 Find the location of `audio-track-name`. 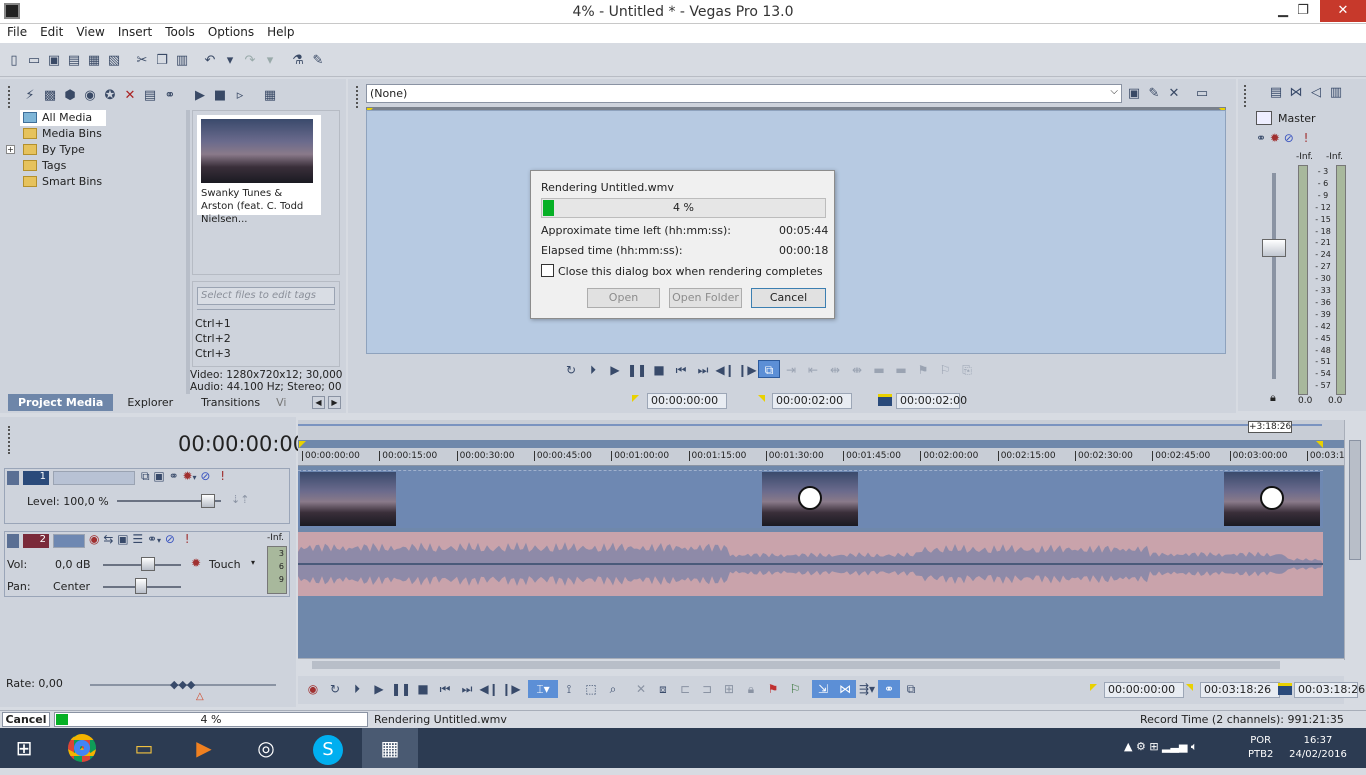

audio-track-name is located at coordinates (69, 541).